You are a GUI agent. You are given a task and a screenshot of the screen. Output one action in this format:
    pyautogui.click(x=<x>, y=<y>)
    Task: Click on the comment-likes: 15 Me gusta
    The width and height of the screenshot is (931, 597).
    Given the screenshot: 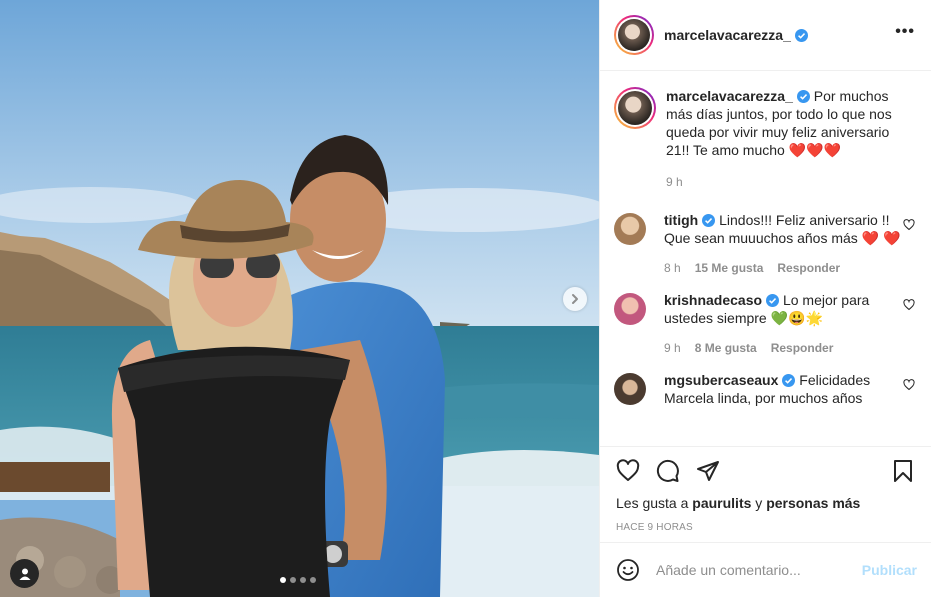 What is the action you would take?
    pyautogui.click(x=729, y=268)
    